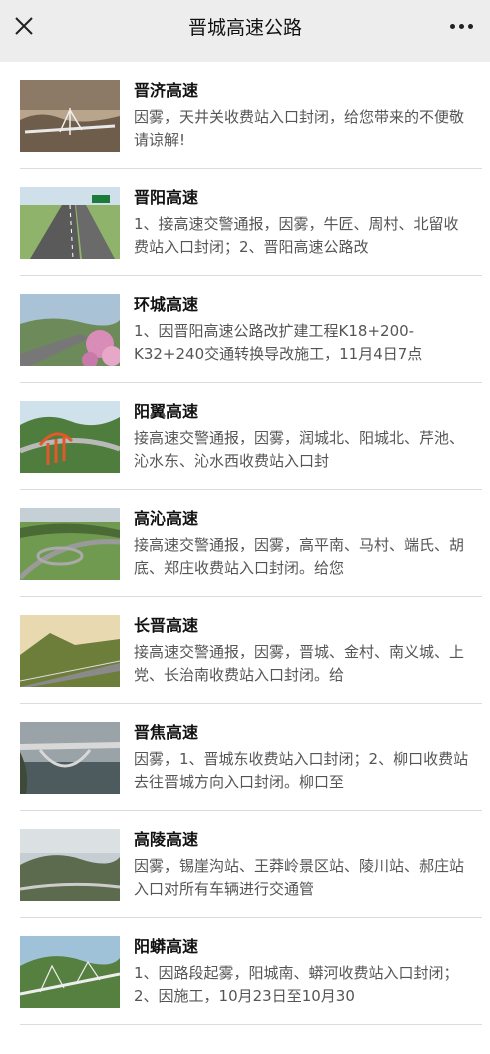 This screenshot has width=490, height=1054. I want to click on item-description: 接高速交警通报，因雾，润城北、阳城北、芹池、沁水东、沁水西收费站入口封, so click(299, 449).